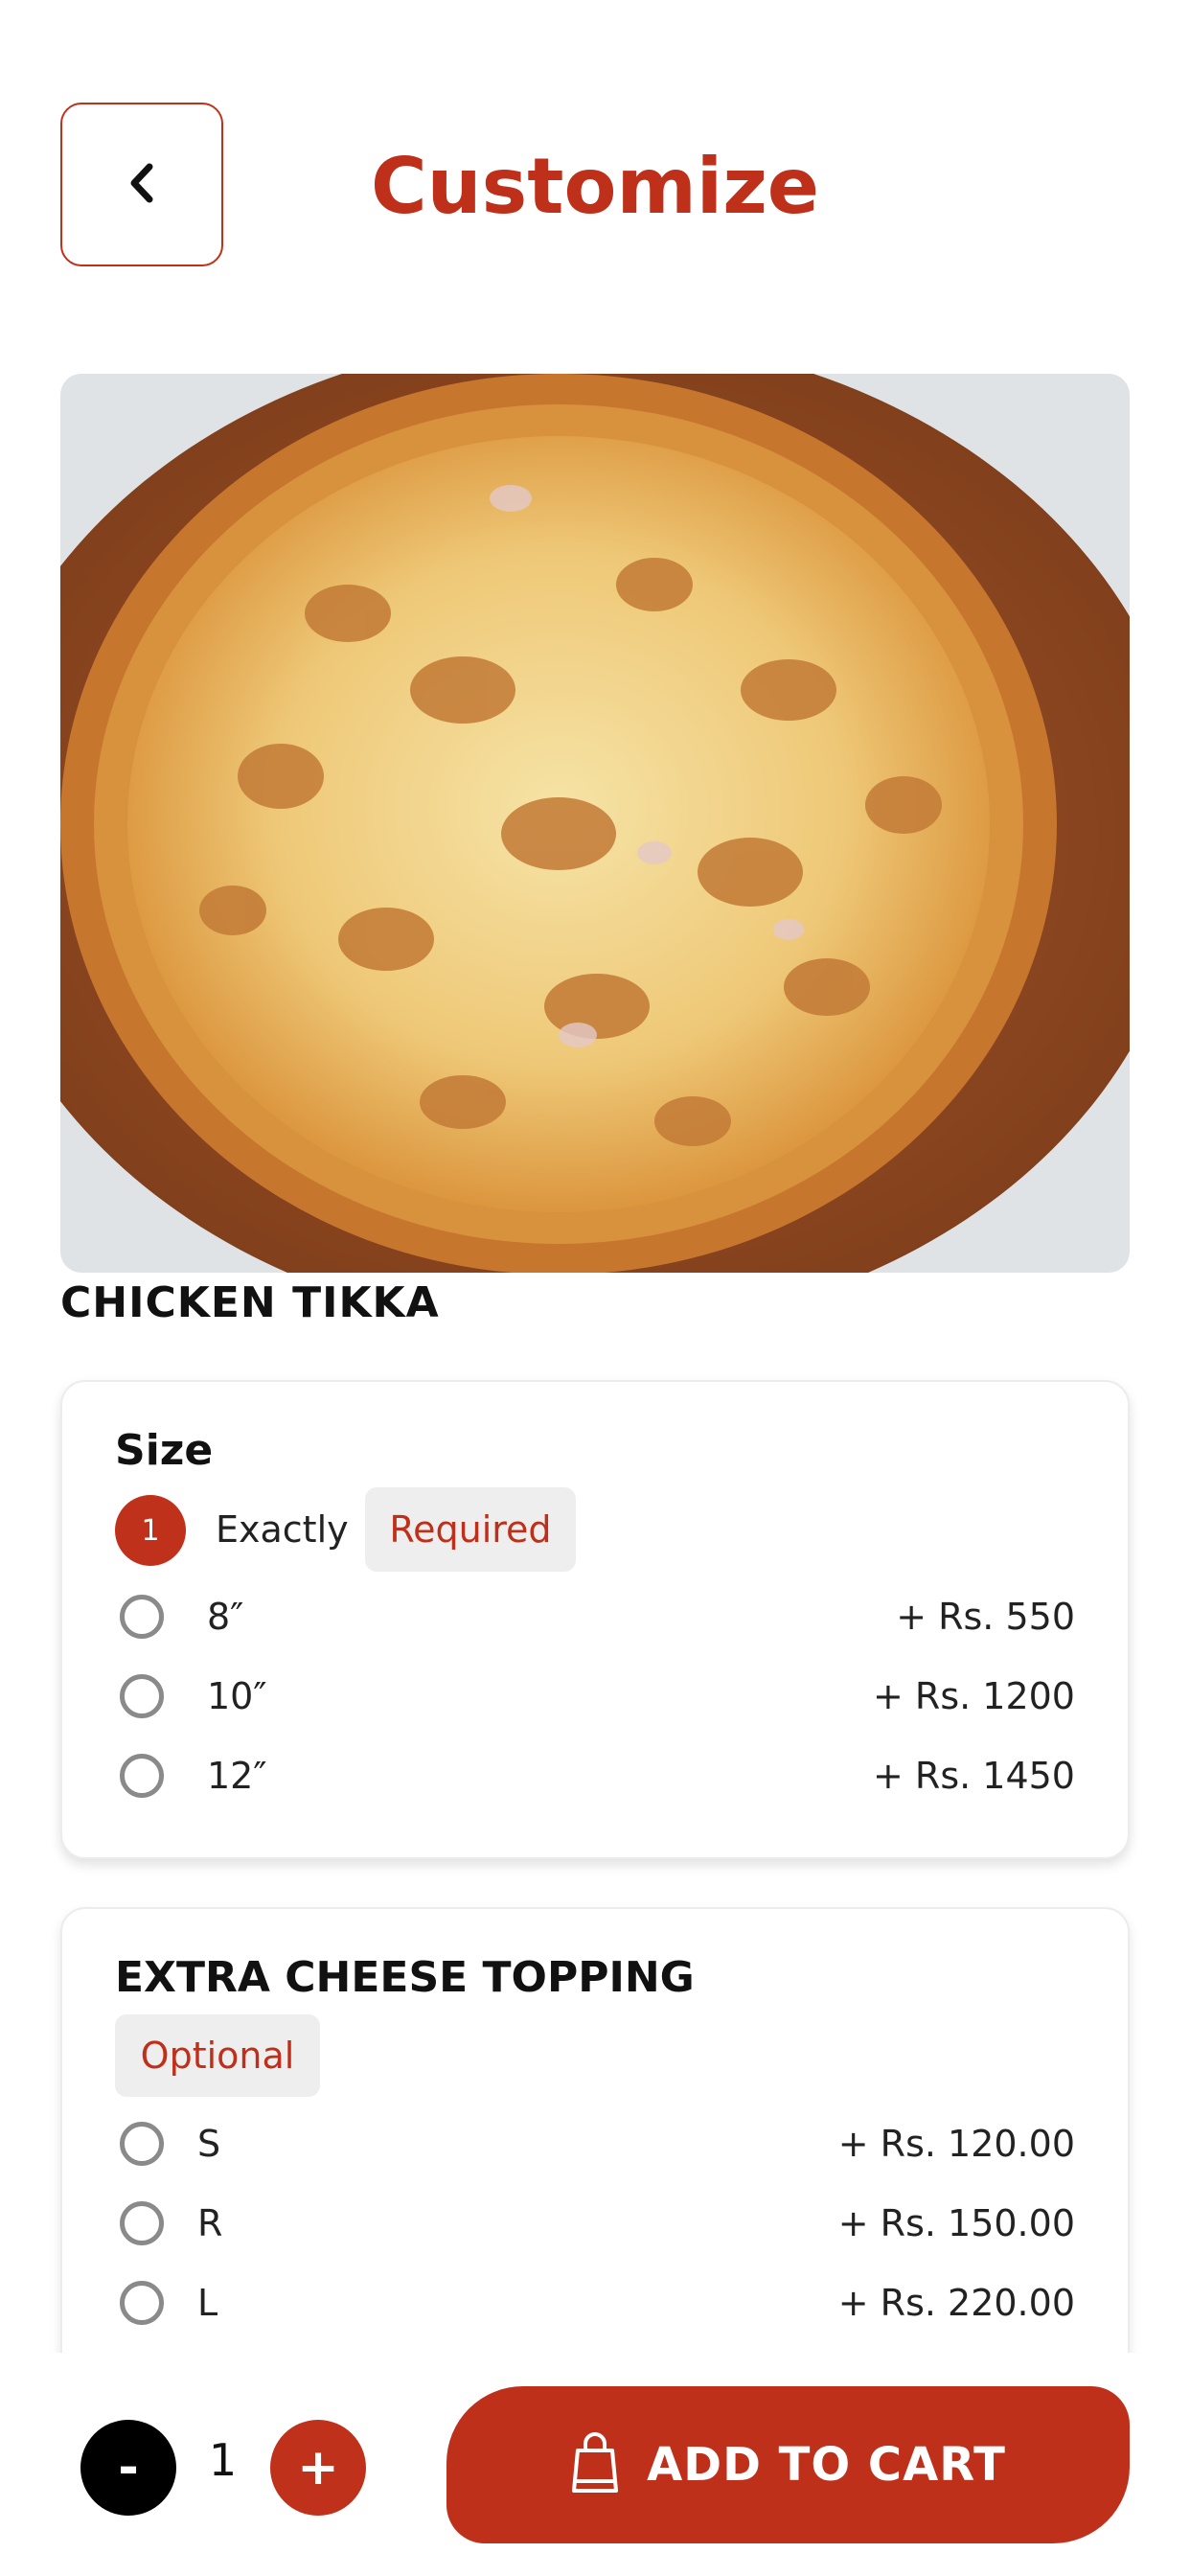  Describe the element at coordinates (223, 2460) in the screenshot. I see `quantity-value: 1` at that location.